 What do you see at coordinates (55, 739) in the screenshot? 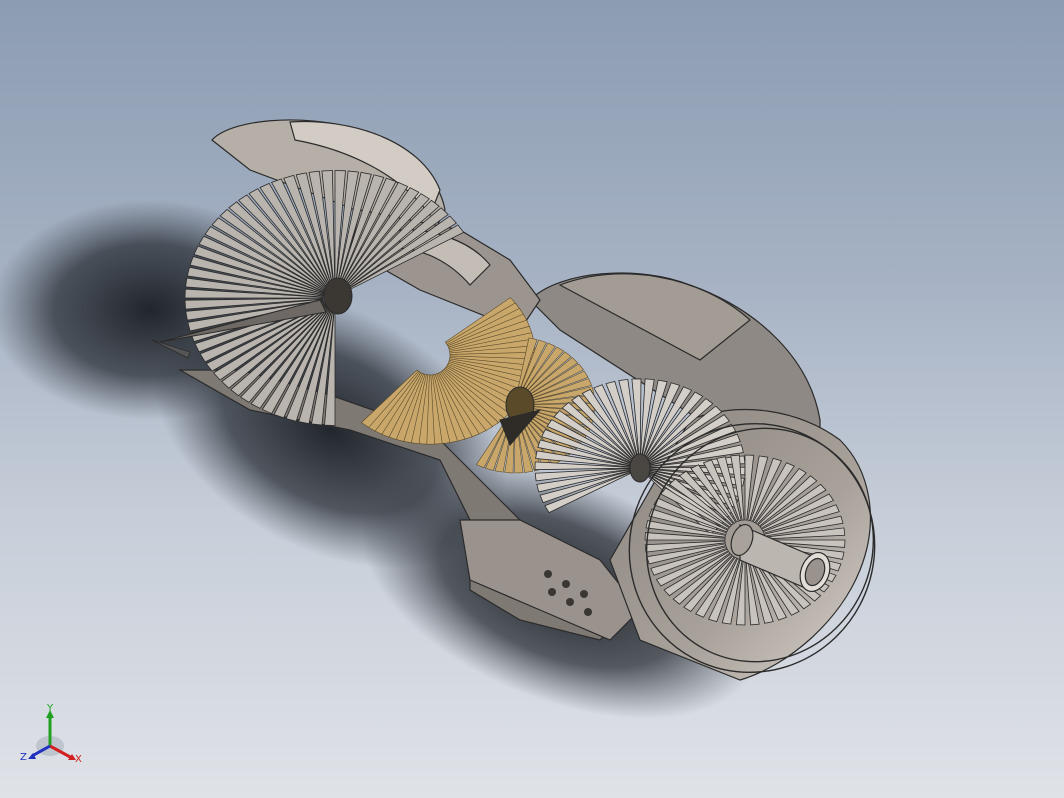
I see `view-orientation-triad: Y X Z` at bounding box center [55, 739].